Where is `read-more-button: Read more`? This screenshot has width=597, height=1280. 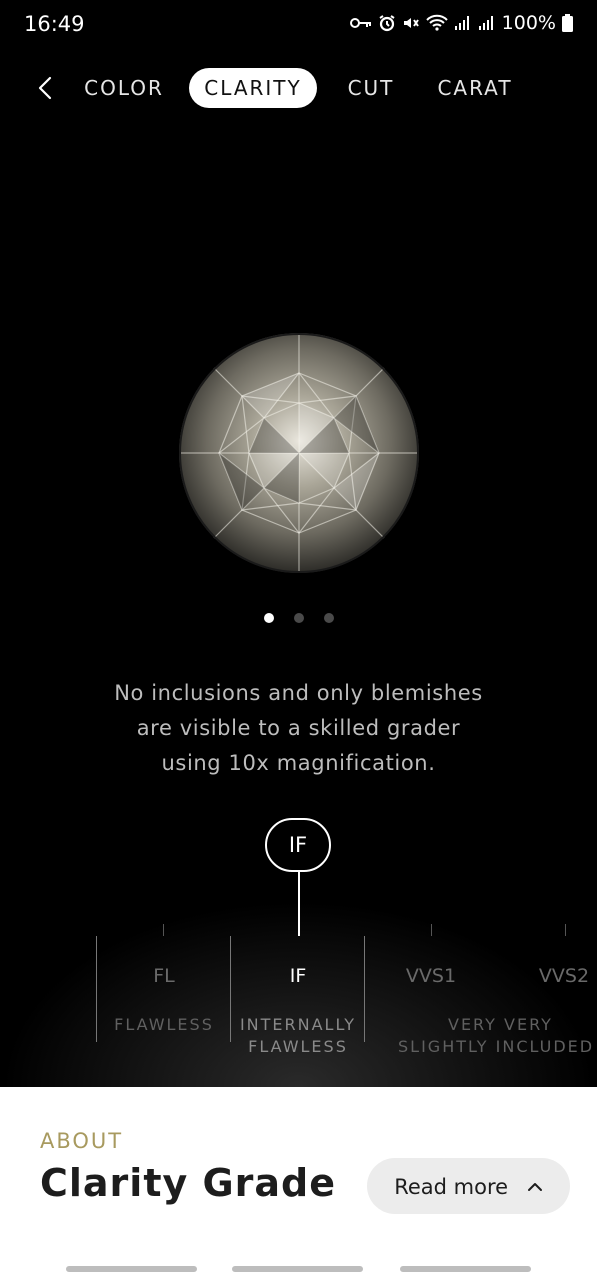
read-more-button: Read more is located at coordinates (468, 1186).